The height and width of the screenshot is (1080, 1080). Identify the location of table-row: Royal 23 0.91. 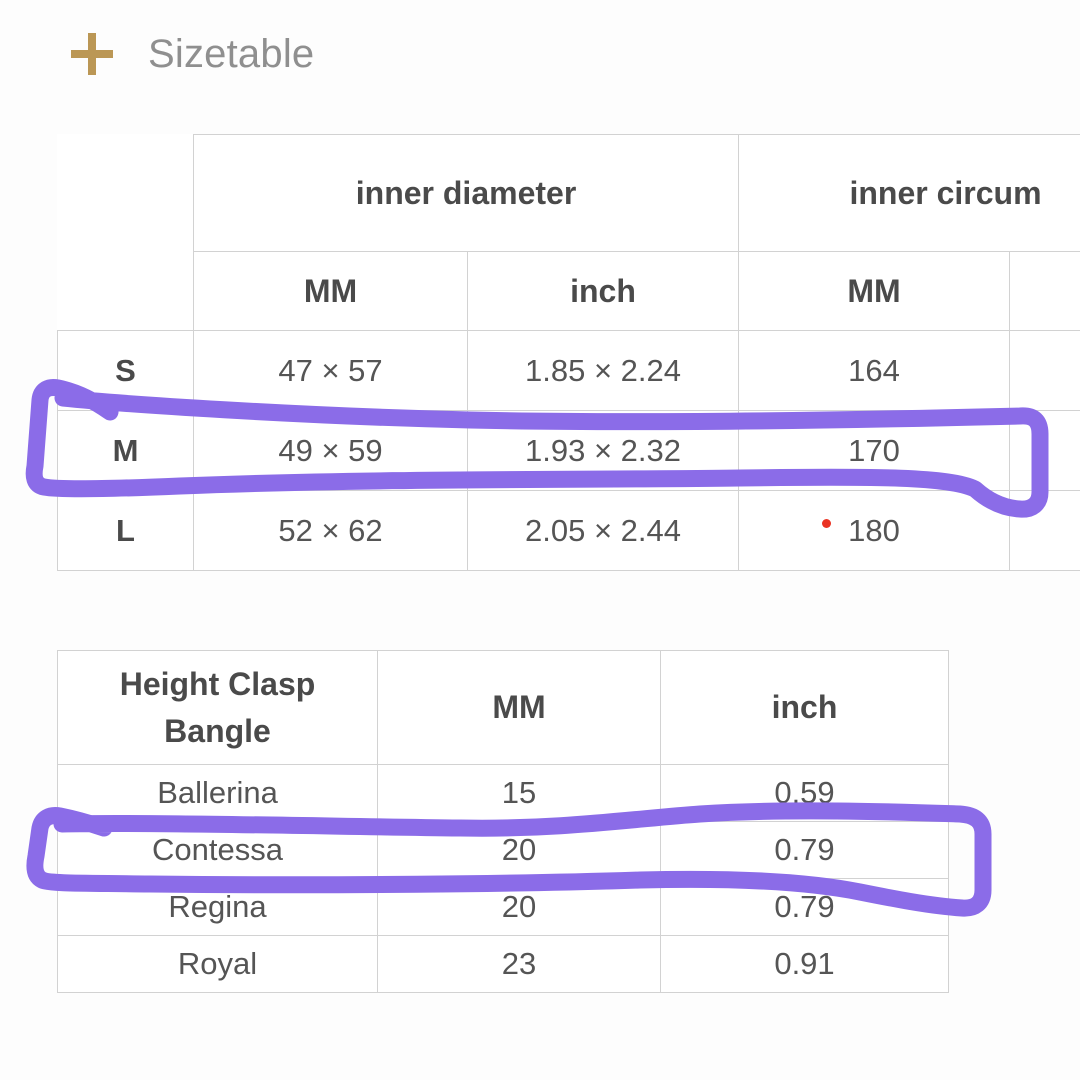
(503, 964).